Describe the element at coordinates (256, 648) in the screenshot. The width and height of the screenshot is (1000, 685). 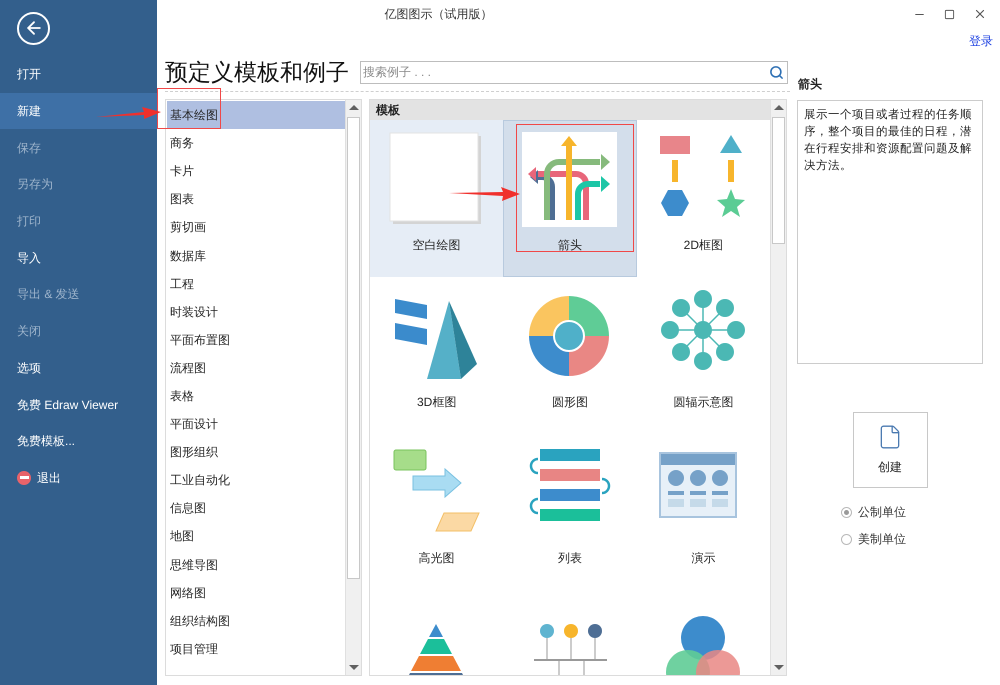
I see `category-item: 项目管理` at that location.